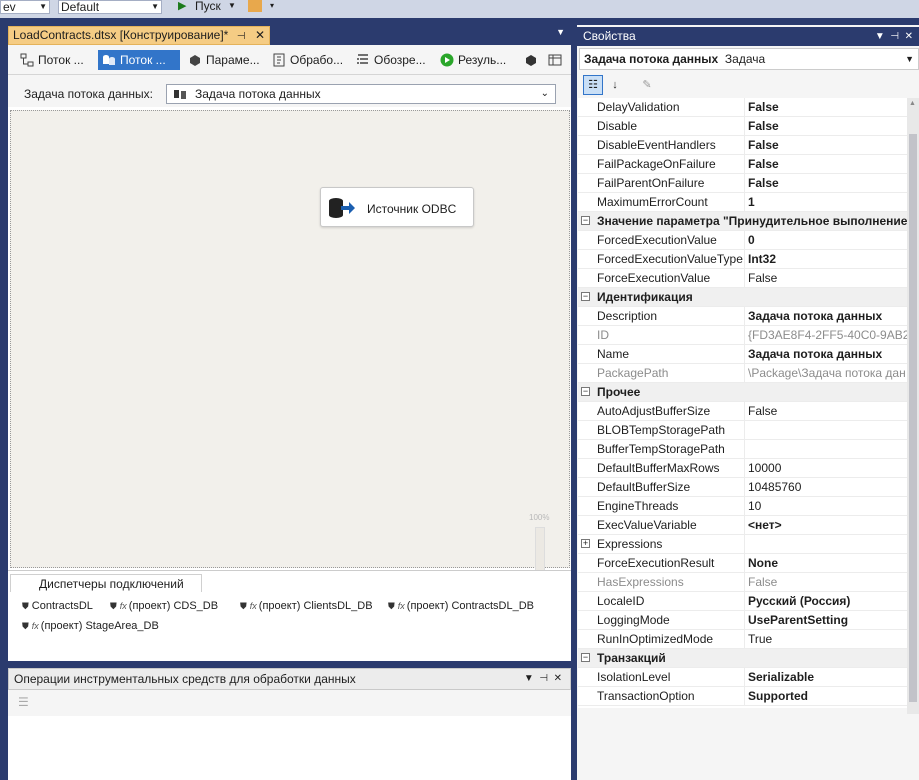 Image resolution: width=919 pixels, height=780 pixels. What do you see at coordinates (742, 373) in the screenshot?
I see `property-row: PackagePath \Package\Задача потока дан` at bounding box center [742, 373].